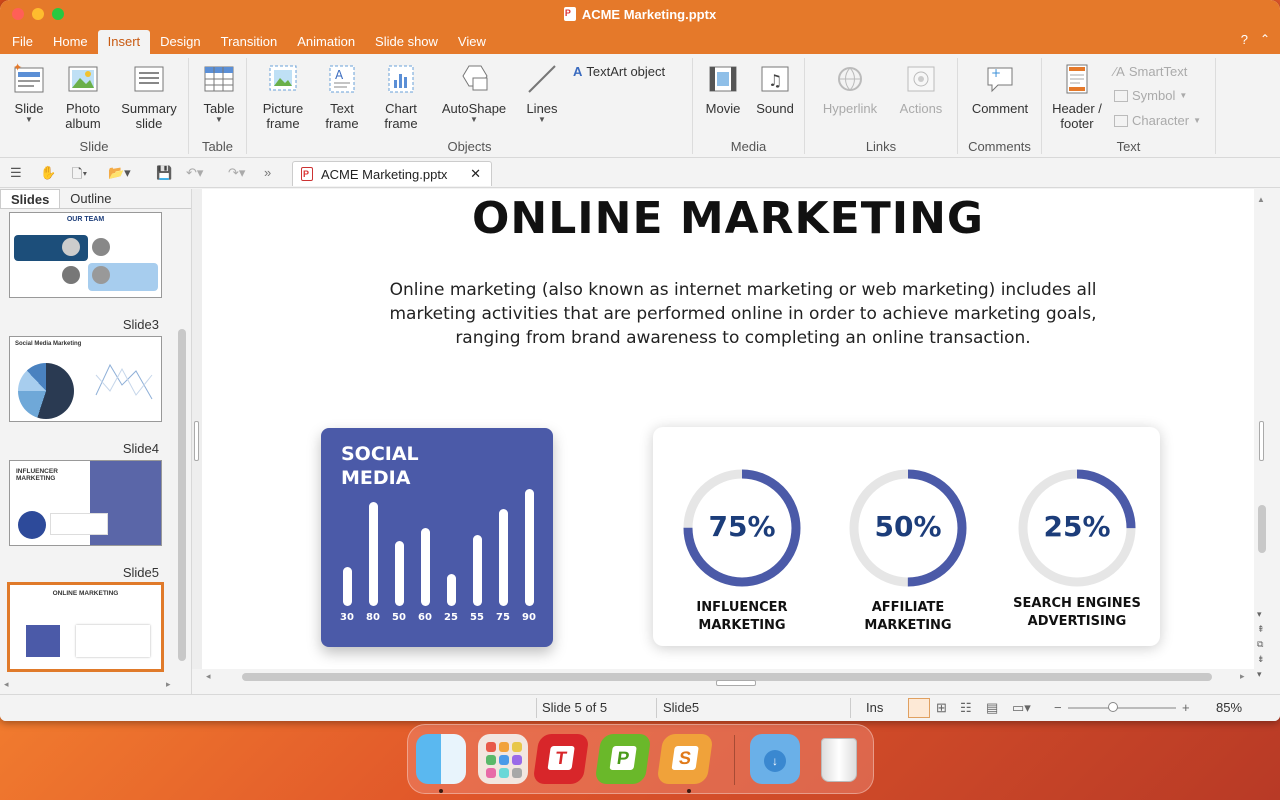  Describe the element at coordinates (79, 176) in the screenshot. I see `new-document-icon: 🗋▾` at that location.